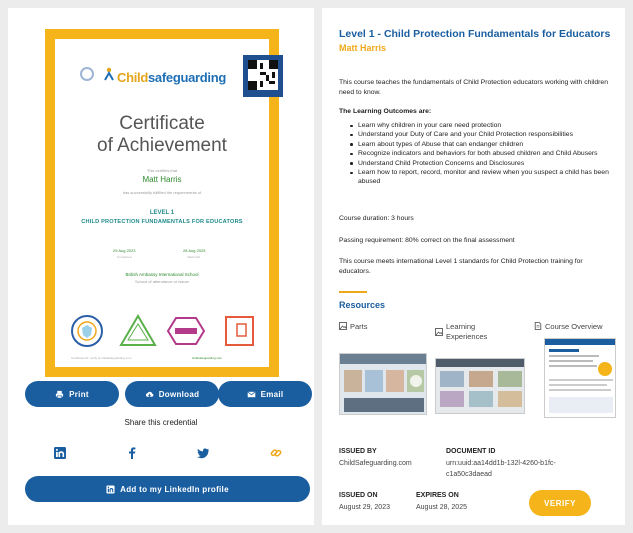 The height and width of the screenshot is (533, 633). What do you see at coordinates (79, 394) in the screenshot?
I see `print-label: Print` at bounding box center [79, 394].